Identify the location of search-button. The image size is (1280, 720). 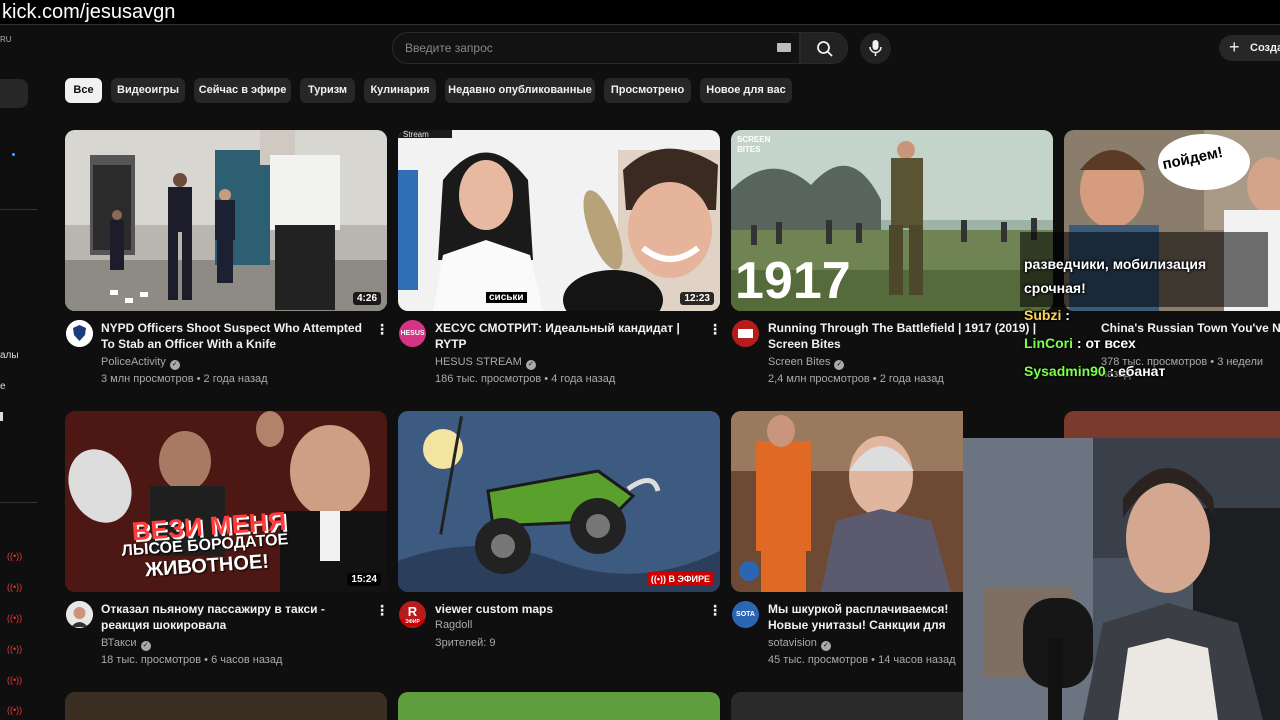
(824, 48).